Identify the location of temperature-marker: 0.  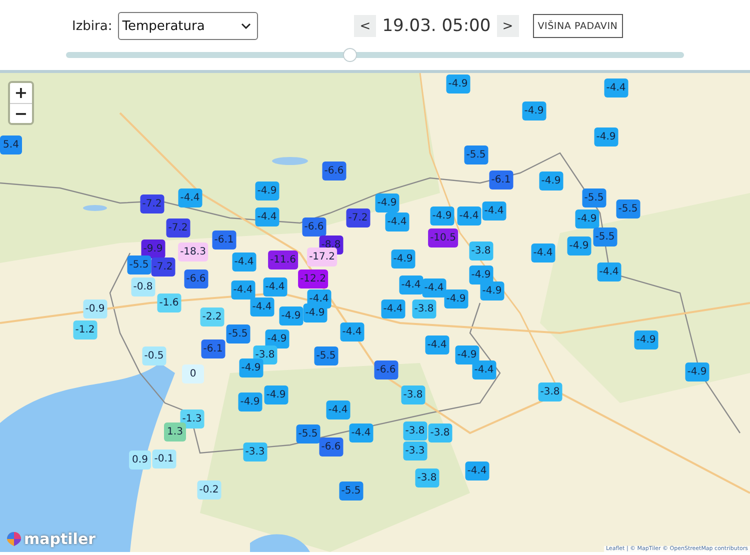
(193, 374).